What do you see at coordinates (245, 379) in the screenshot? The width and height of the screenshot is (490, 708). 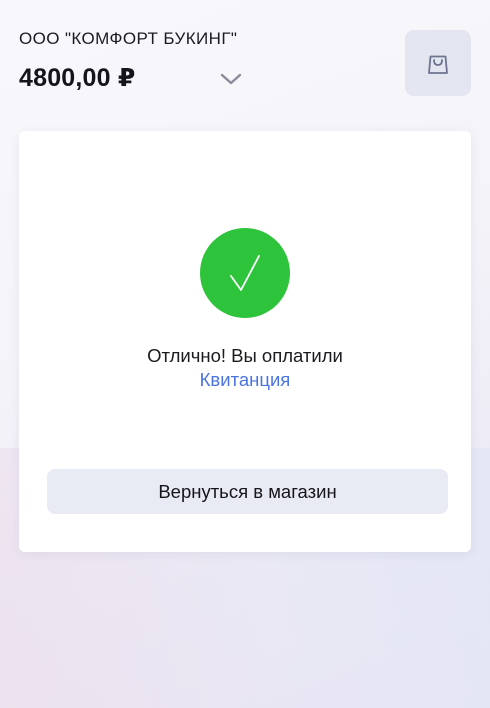 I see `receipt-link: Квитанция` at bounding box center [245, 379].